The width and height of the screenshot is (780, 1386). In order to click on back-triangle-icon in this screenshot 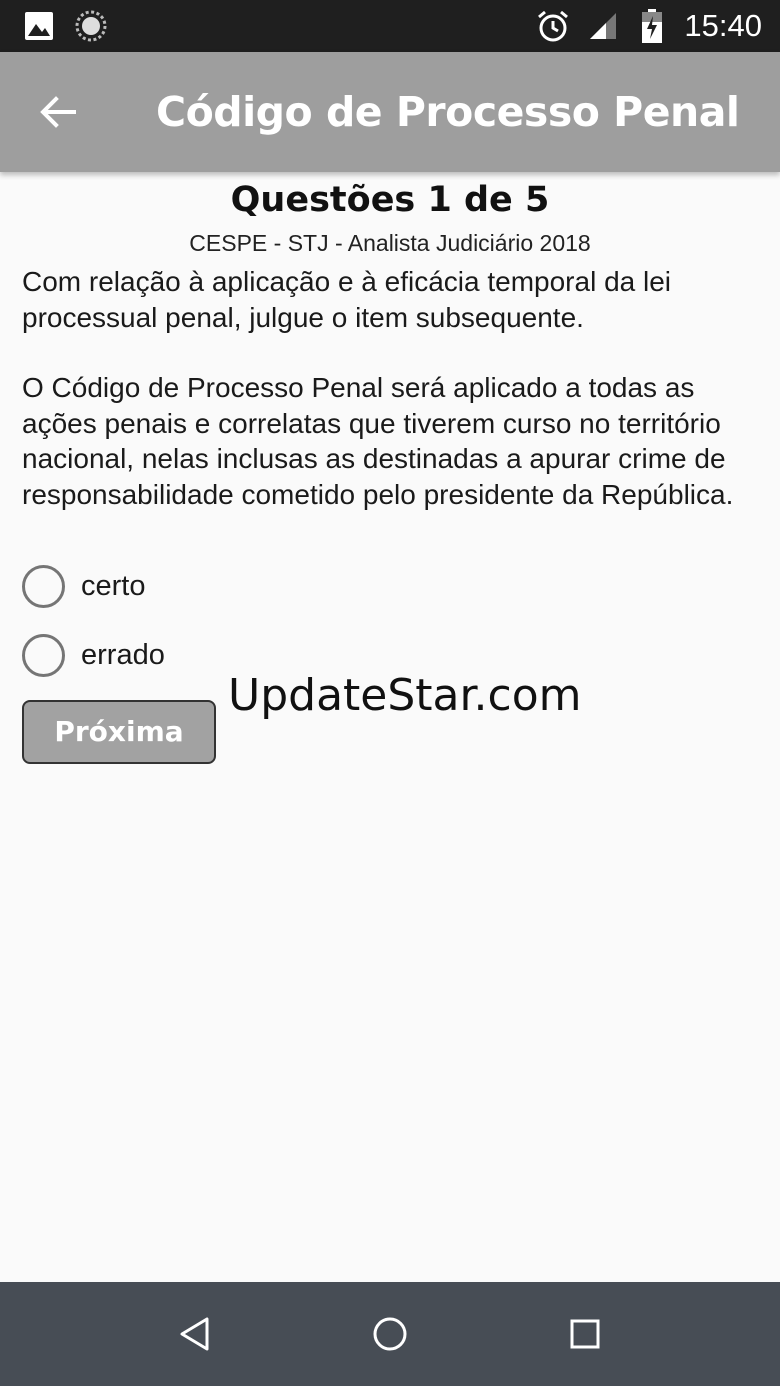, I will do `click(194, 1334)`.